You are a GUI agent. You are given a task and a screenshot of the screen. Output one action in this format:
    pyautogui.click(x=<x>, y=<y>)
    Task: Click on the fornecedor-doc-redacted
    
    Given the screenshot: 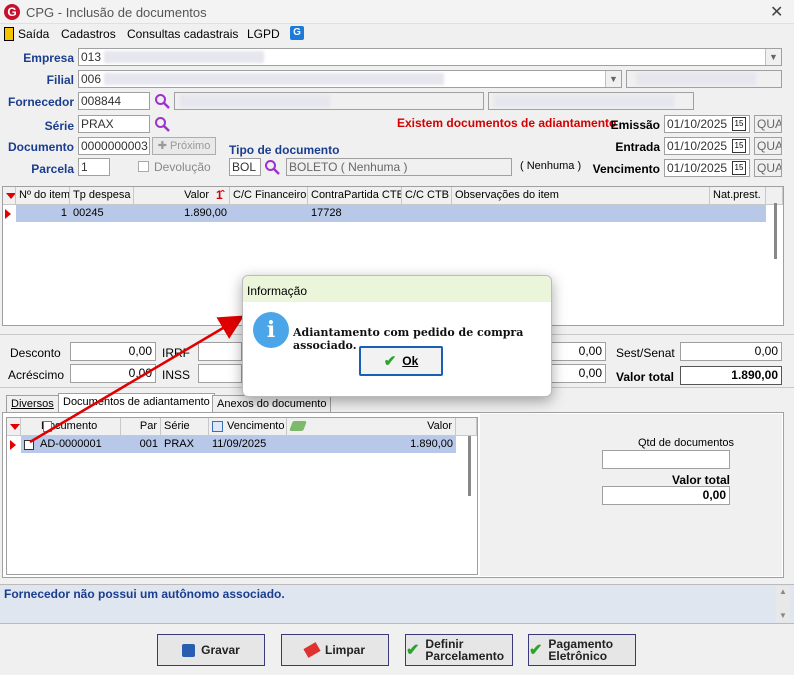 What is the action you would take?
    pyautogui.click(x=584, y=101)
    